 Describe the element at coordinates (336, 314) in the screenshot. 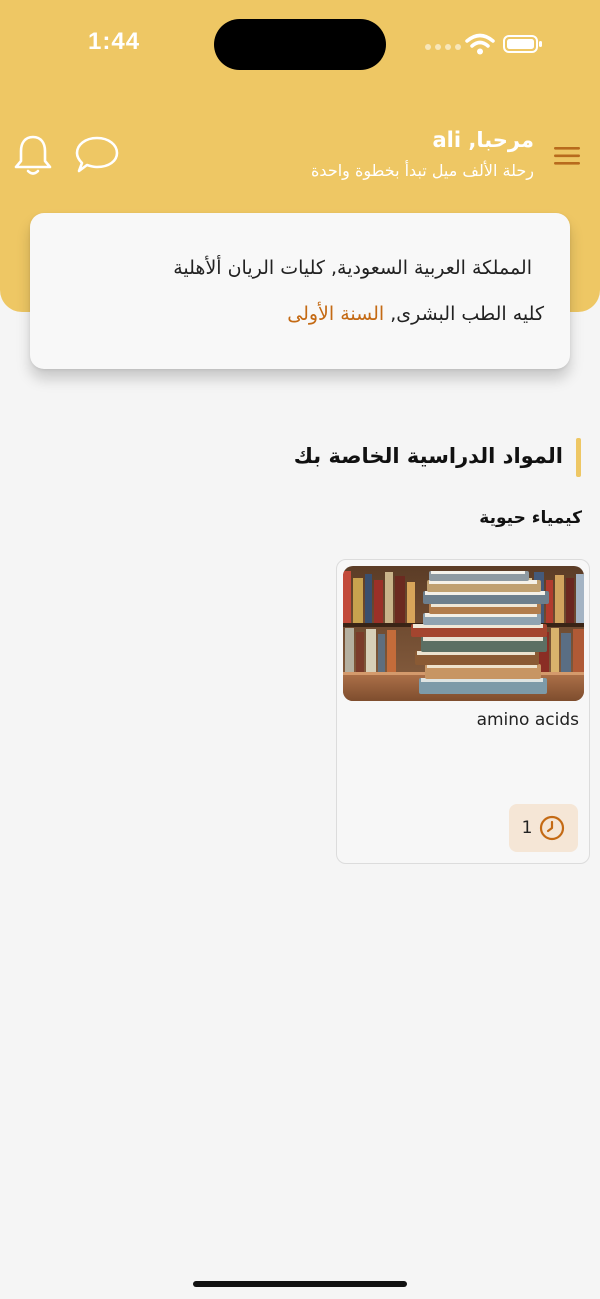

I see `study-year: السنة الأولى` at that location.